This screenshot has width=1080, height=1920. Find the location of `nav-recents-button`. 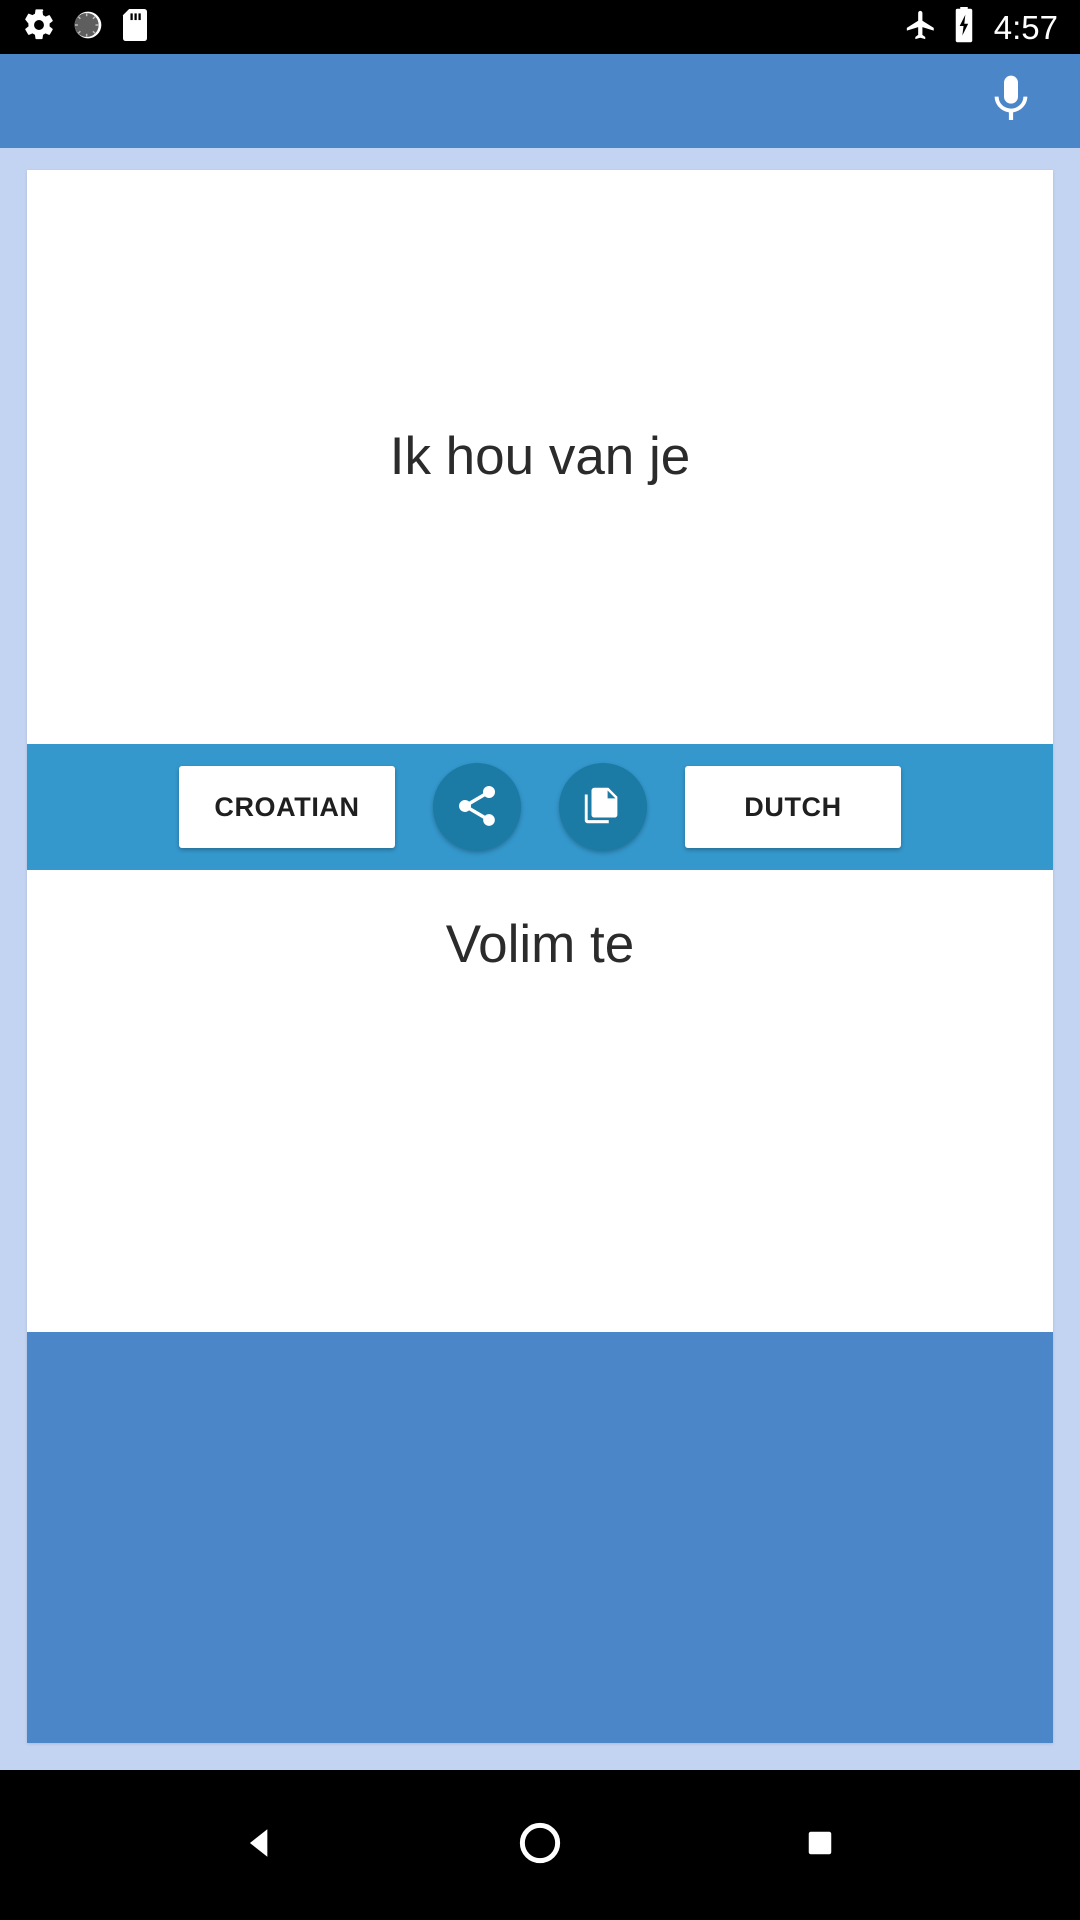

nav-recents-button is located at coordinates (820, 1845).